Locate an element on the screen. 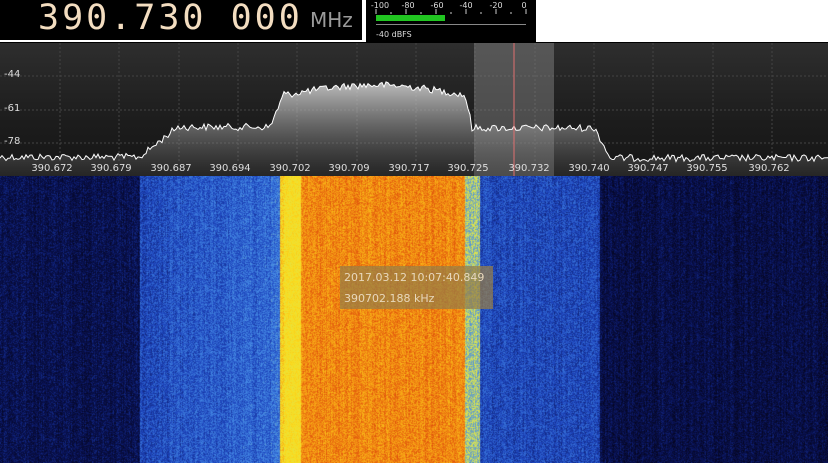  freq-label: 390.755 is located at coordinates (707, 168).